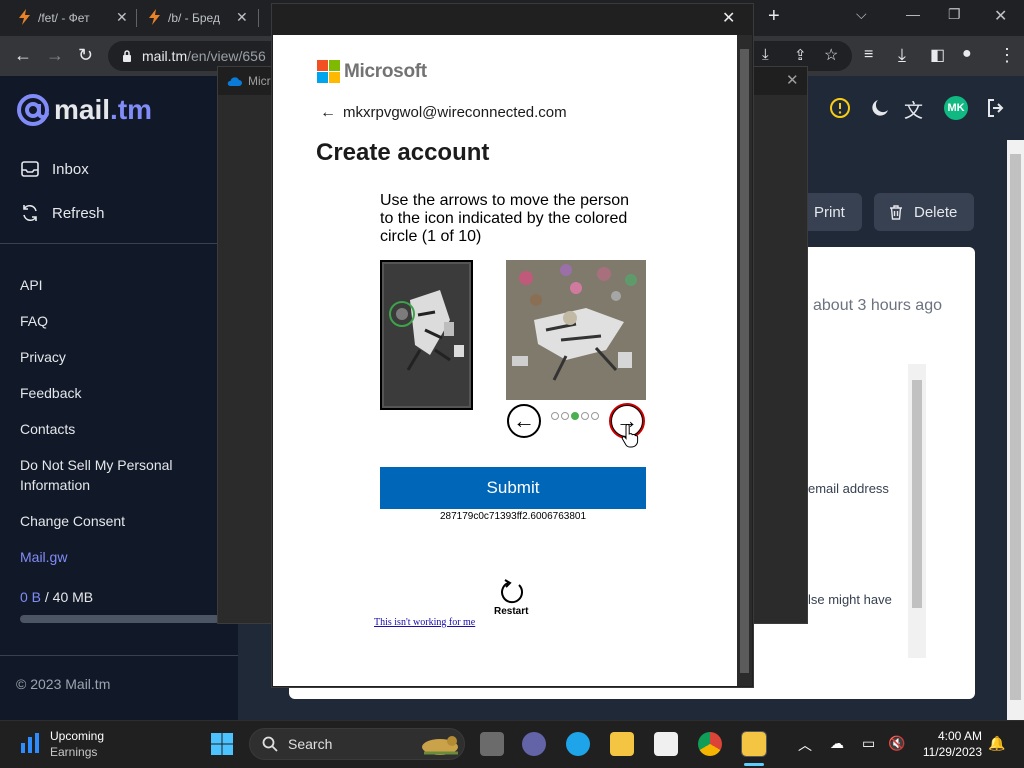 The width and height of the screenshot is (1024, 768). I want to click on file-explorer-icon, so click(622, 744).